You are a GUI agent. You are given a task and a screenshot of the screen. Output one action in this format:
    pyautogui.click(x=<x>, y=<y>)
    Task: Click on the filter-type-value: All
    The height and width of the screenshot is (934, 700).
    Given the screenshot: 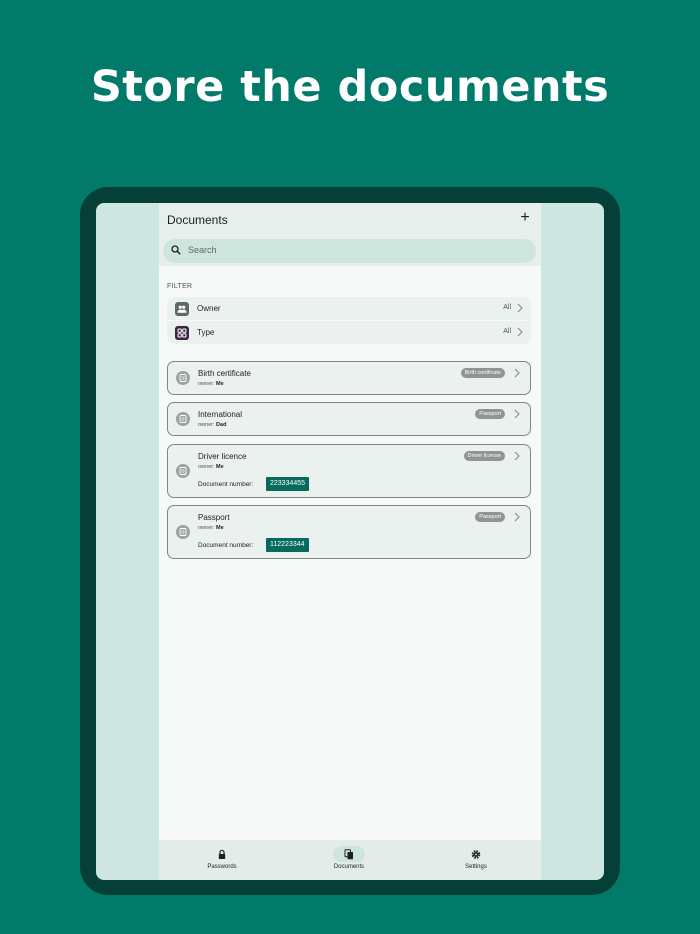 What is the action you would take?
    pyautogui.click(x=507, y=331)
    